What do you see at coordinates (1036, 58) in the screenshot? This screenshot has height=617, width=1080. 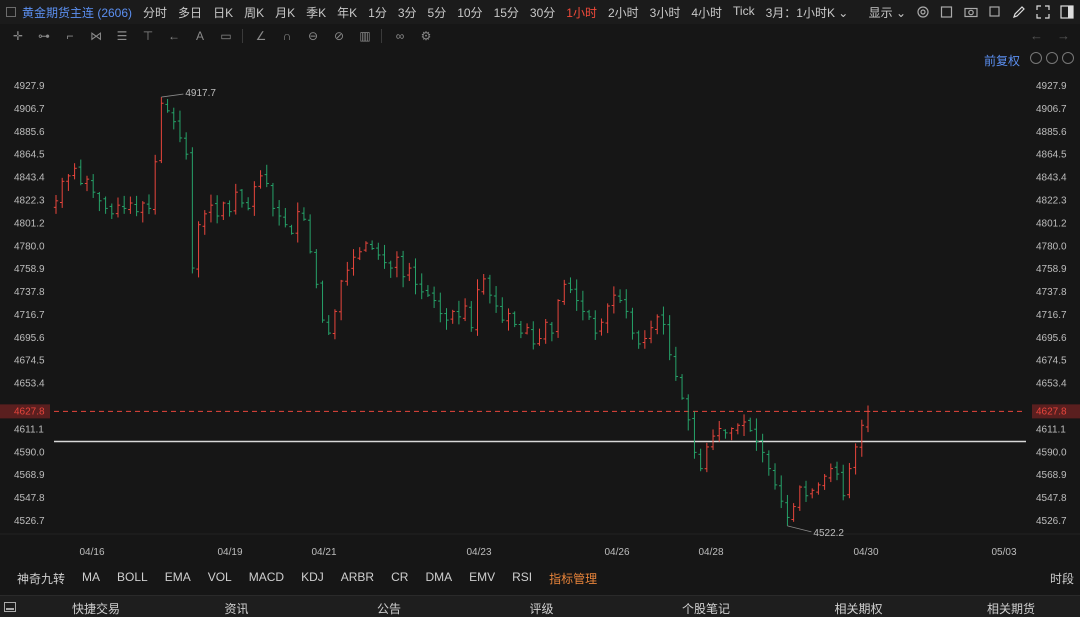 I see `reset-icon` at bounding box center [1036, 58].